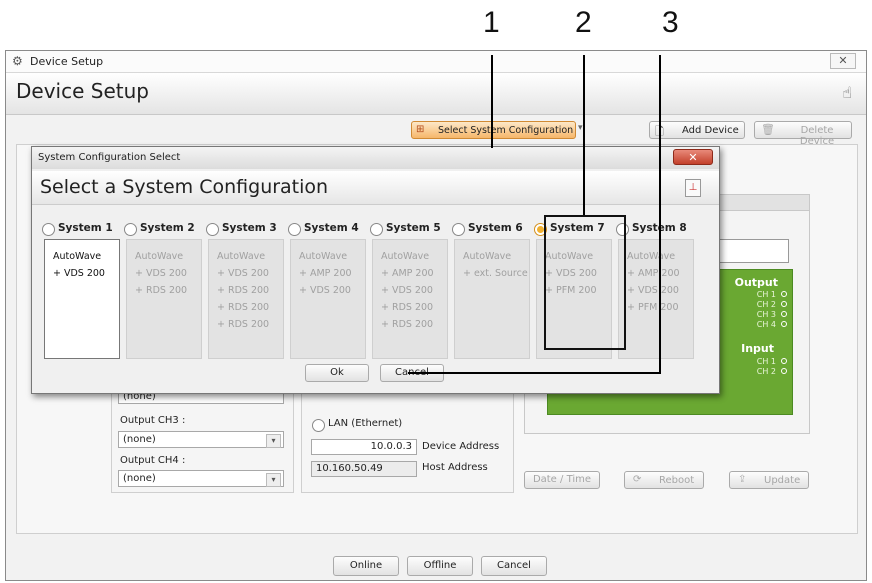 The width and height of the screenshot is (872, 583). Describe the element at coordinates (843, 61) in the screenshot. I see `window-close-button: ✕` at that location.